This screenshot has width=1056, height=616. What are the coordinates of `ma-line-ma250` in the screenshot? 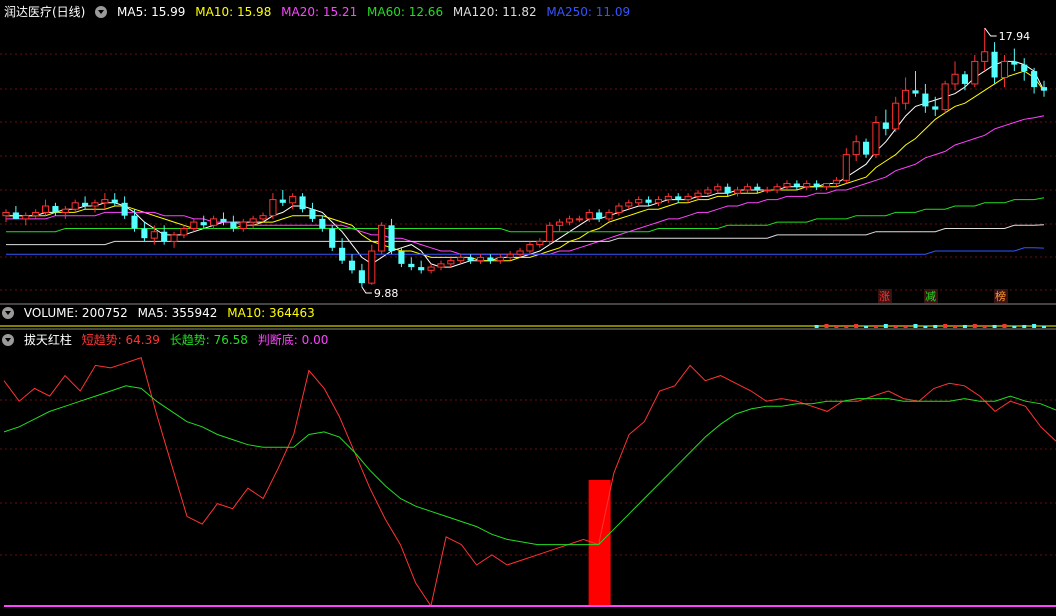 It's located at (525, 251).